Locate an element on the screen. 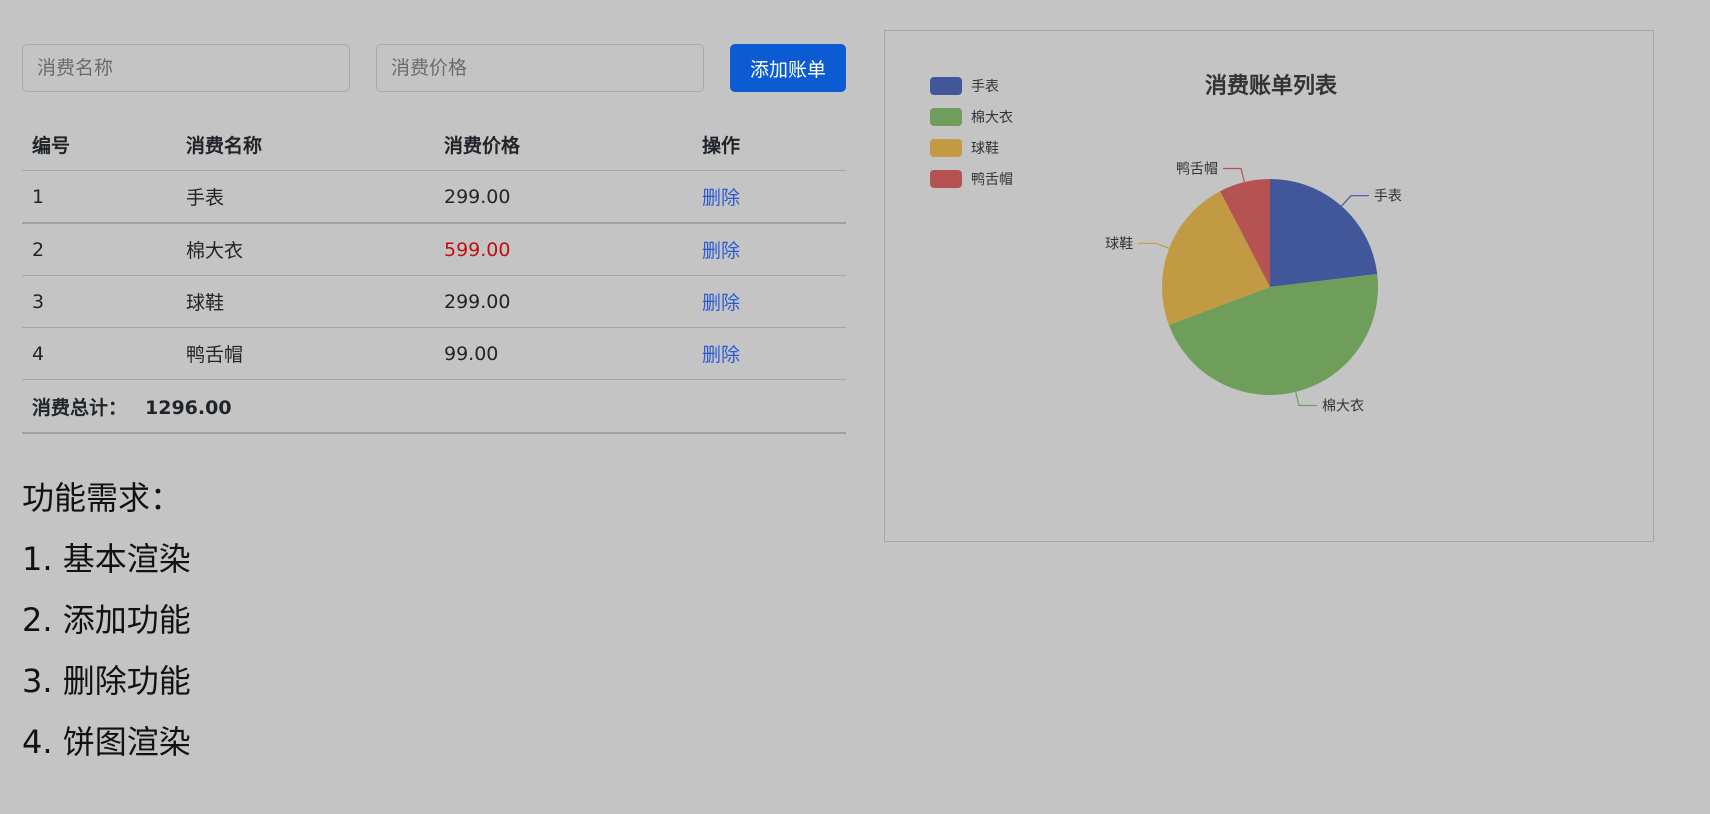 This screenshot has width=1710, height=814. requirement-item: 1. 基本渲染 is located at coordinates (106, 559).